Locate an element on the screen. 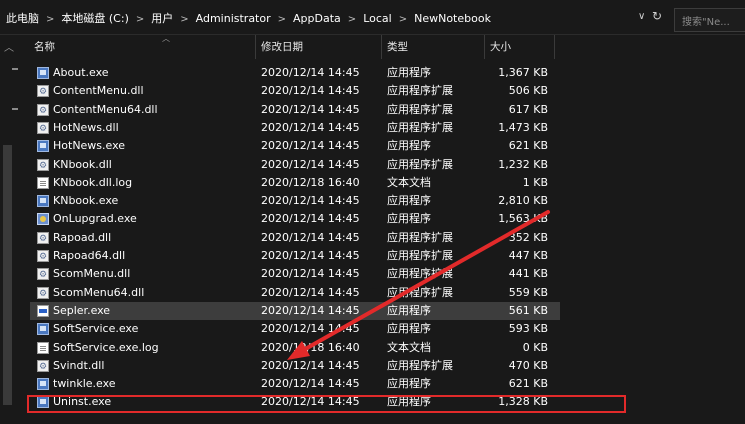 The width and height of the screenshot is (745, 424). annotation-arrow is located at coordinates (418, 285).